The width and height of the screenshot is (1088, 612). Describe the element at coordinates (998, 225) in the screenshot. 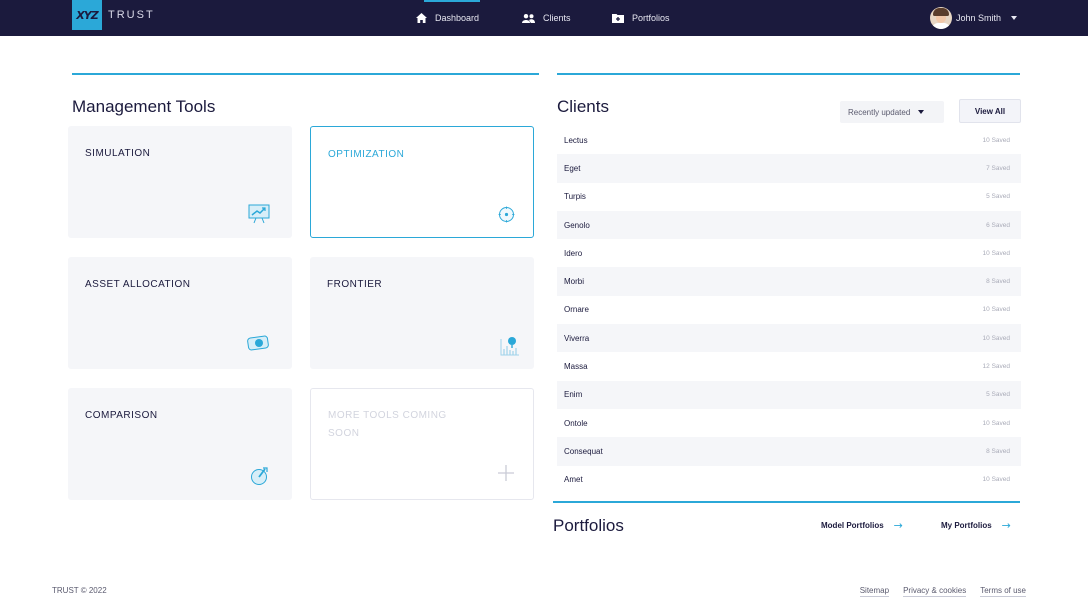

I see `client-saved-count: 6 Saved` at that location.